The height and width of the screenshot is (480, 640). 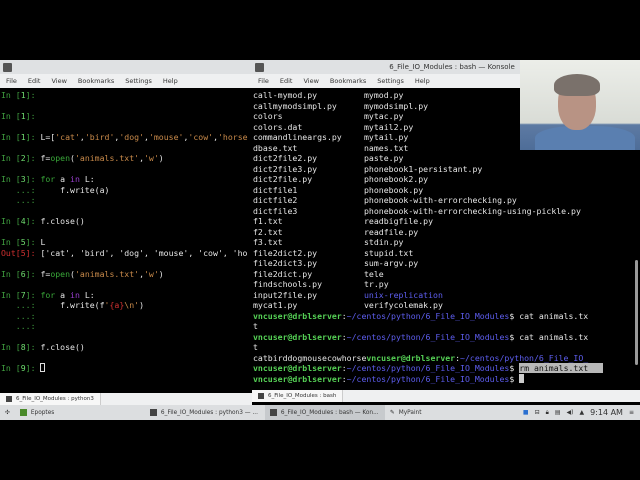 I want to click on usb-icon: ⊟, so click(x=537, y=412).